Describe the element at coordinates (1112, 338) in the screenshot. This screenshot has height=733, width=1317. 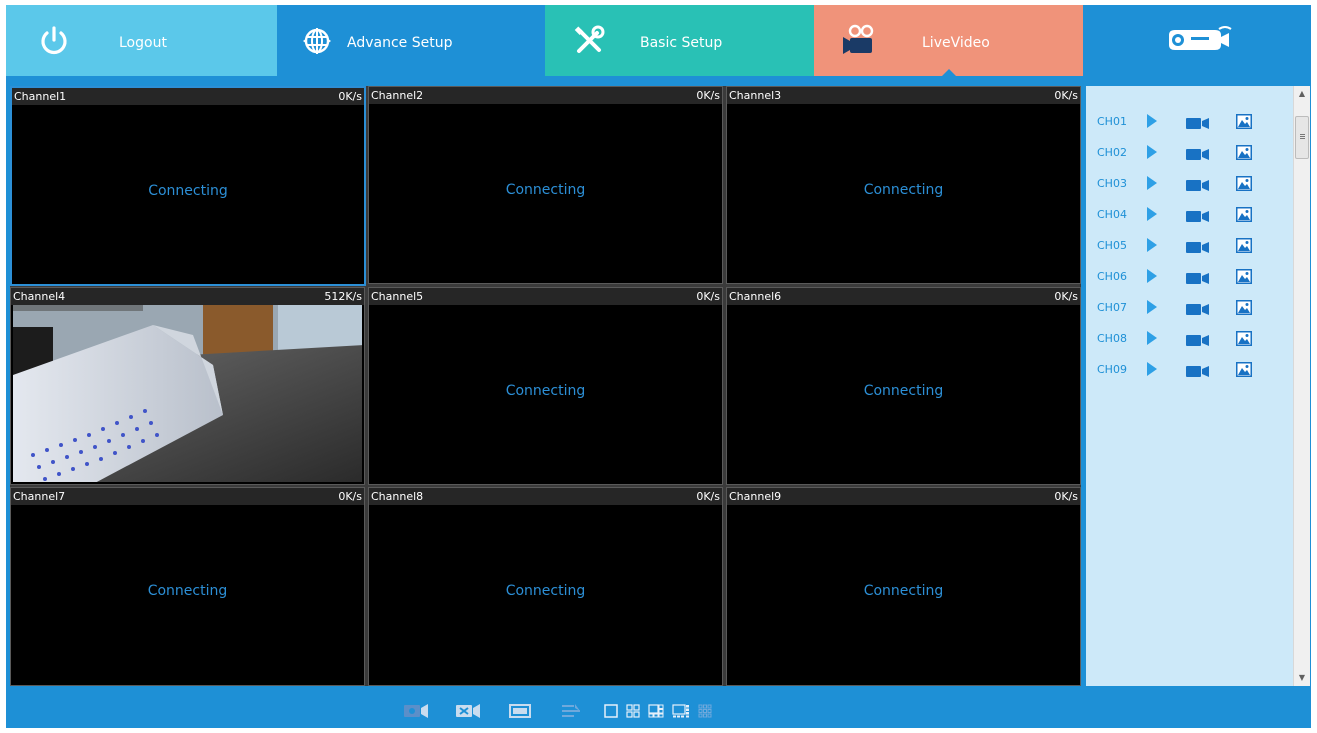
I see `channel-label: CH08` at that location.